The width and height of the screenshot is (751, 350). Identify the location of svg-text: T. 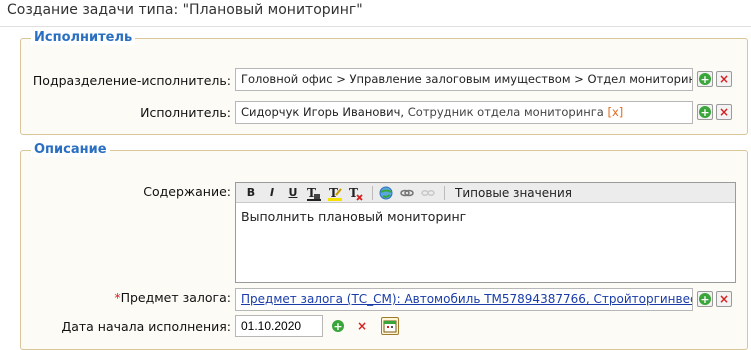
(353, 193).